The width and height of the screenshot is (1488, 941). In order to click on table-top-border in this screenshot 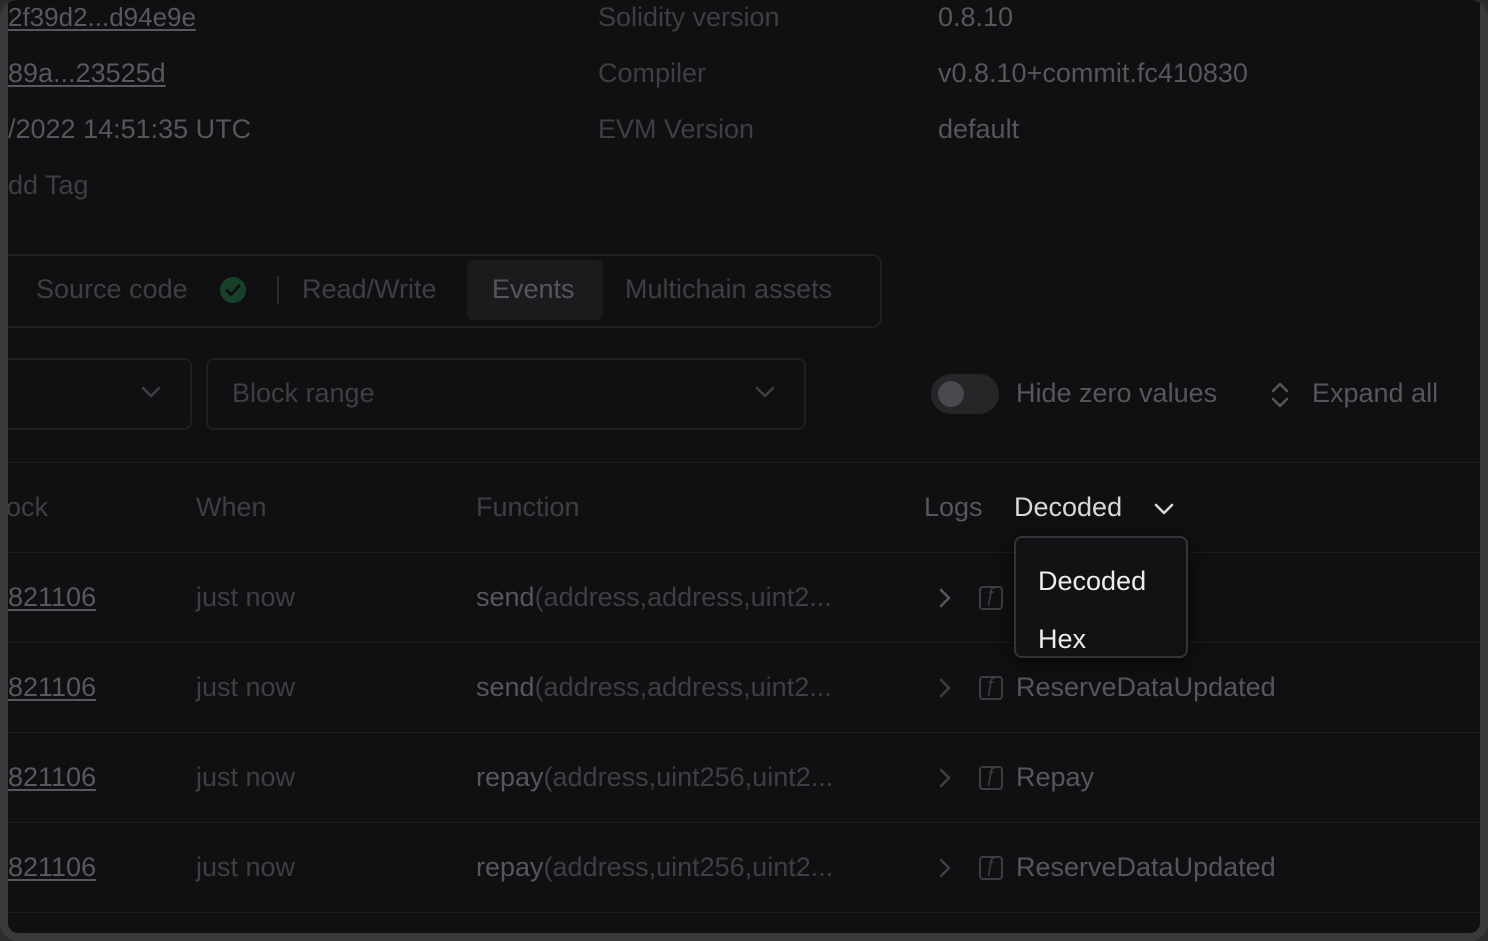, I will do `click(744, 462)`.